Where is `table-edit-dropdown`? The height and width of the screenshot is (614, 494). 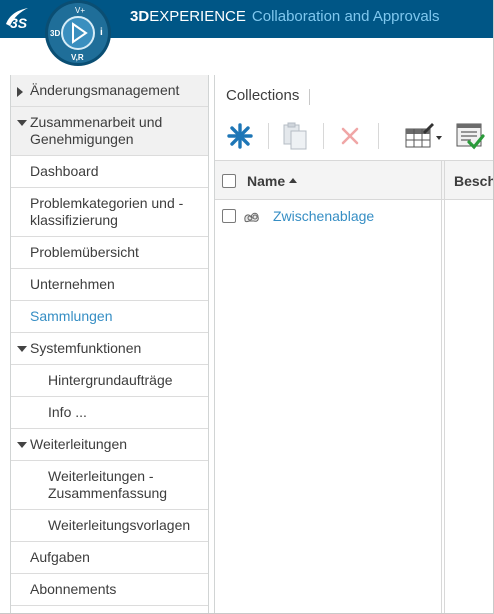
table-edit-dropdown is located at coordinates (423, 136).